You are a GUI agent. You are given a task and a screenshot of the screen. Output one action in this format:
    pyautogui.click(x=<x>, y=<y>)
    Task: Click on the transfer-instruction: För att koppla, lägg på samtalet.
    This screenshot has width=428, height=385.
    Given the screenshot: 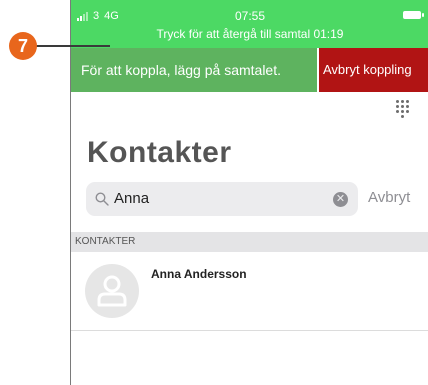 What is the action you would take?
    pyautogui.click(x=194, y=70)
    